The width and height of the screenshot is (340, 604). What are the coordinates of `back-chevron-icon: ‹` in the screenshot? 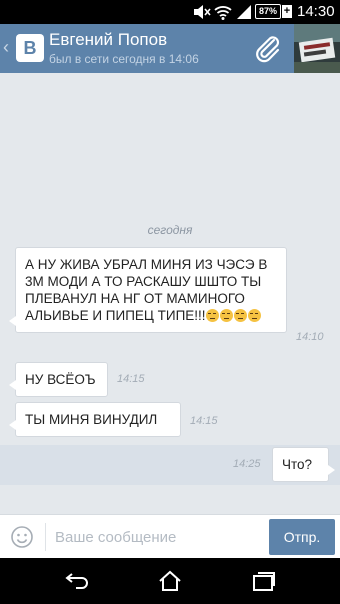 It's located at (6, 47).